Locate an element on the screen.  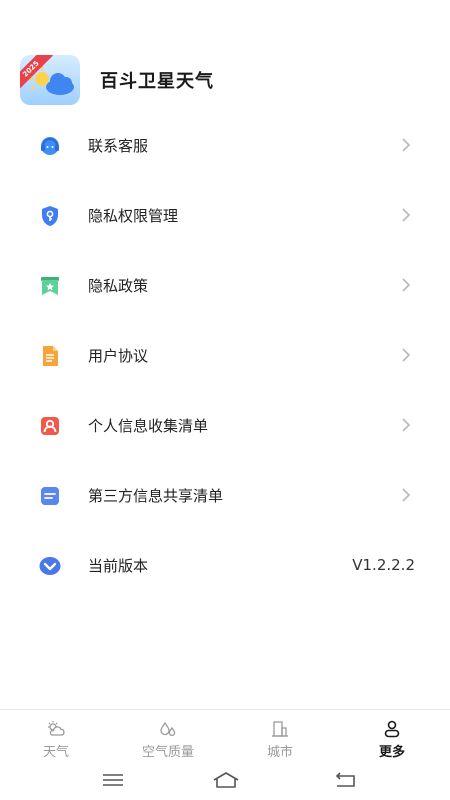
menu-item-label: 当前版本 is located at coordinates (118, 565).